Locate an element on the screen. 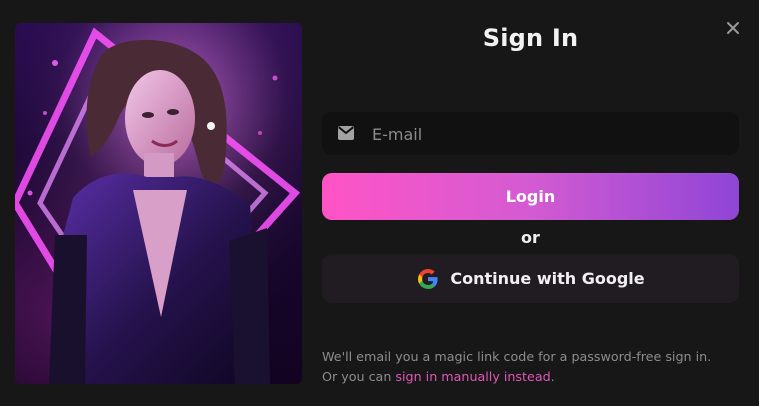  email-input is located at coordinates (547, 134).